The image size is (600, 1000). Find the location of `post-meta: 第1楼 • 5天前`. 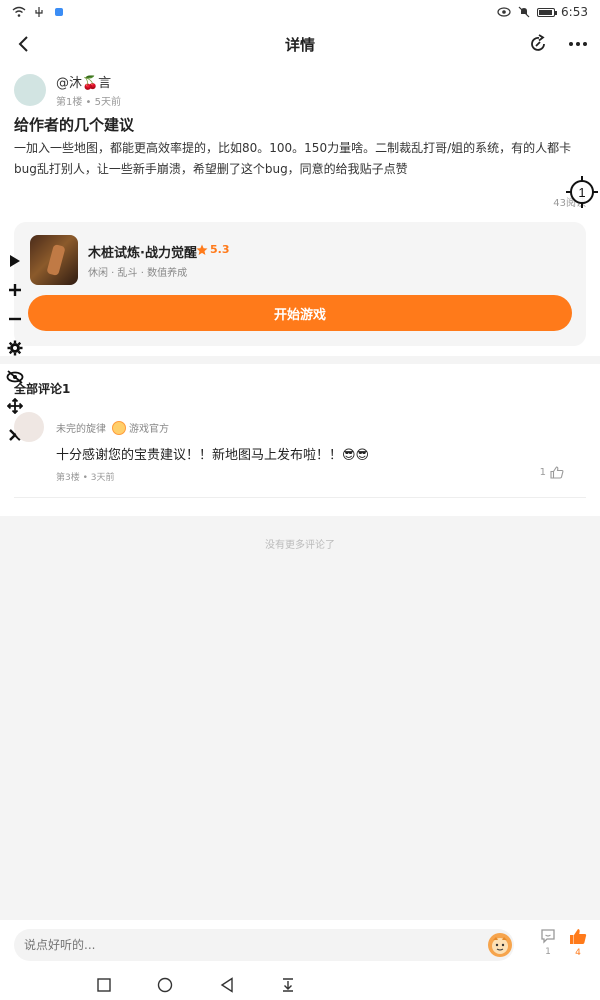

post-meta: 第1楼 • 5天前 is located at coordinates (88, 102).